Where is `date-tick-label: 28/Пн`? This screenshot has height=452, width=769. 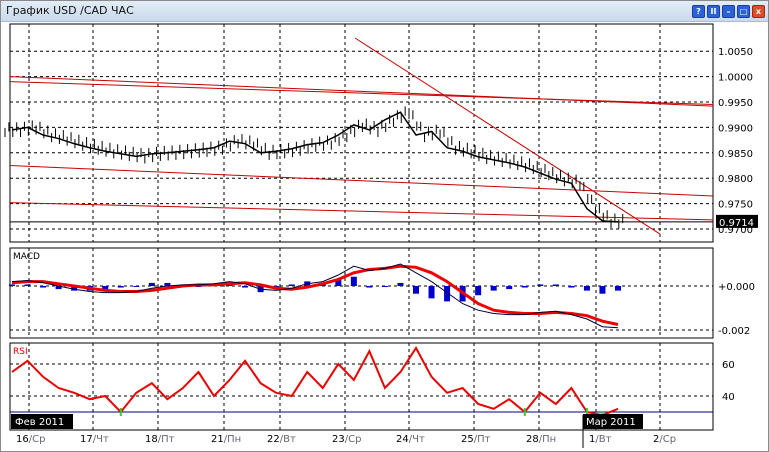 date-tick-label: 28/Пн is located at coordinates (541, 439).